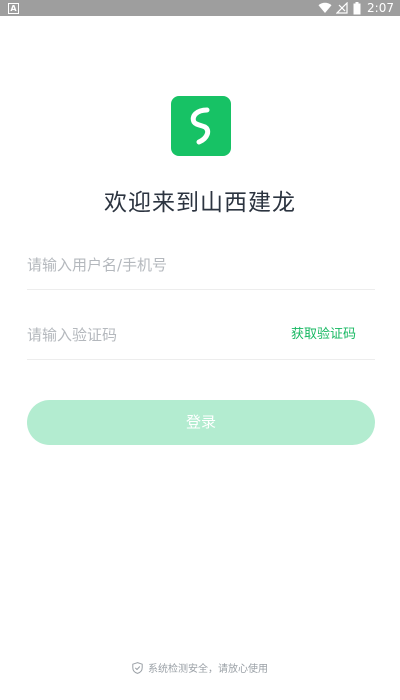 The image size is (400, 700). I want to click on verification-code-row: 获取验证码, so click(201, 335).